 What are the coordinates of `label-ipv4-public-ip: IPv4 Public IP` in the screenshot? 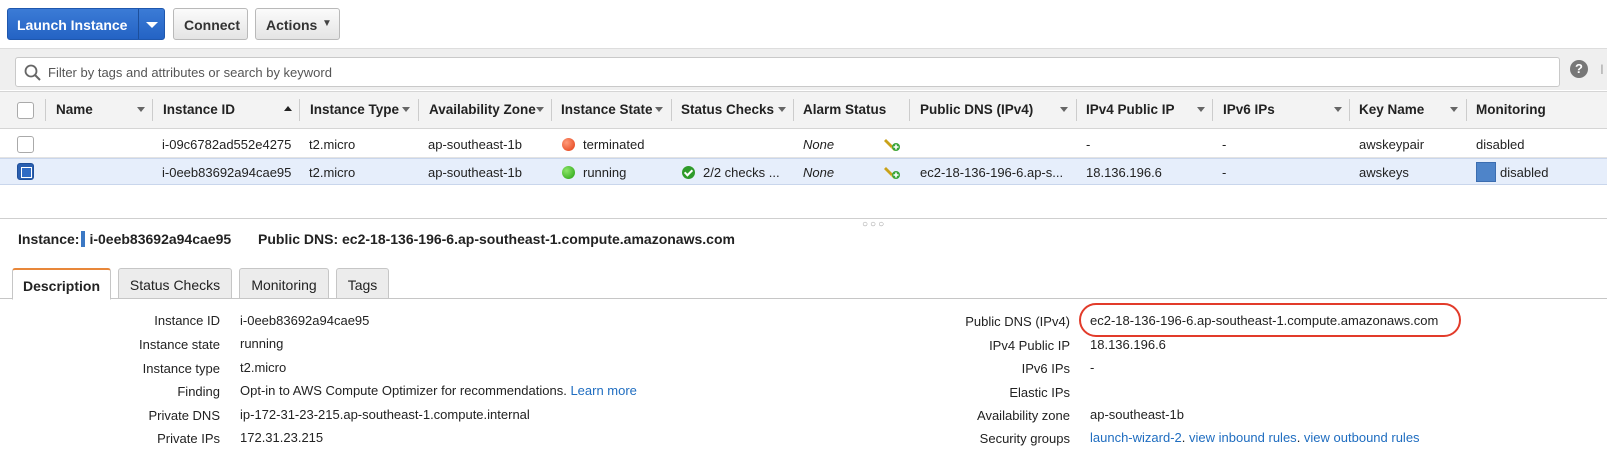 It's located at (1029, 345).